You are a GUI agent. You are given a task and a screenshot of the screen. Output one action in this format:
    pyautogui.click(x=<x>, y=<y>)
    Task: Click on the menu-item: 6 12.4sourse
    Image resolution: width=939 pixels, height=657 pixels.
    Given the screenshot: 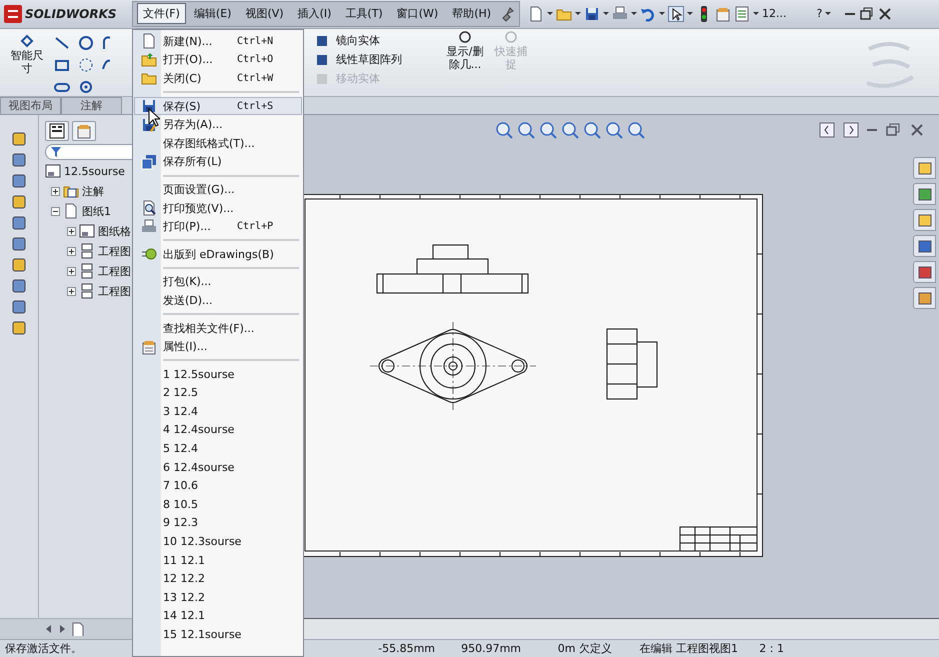 What is the action you would take?
    pyautogui.click(x=218, y=467)
    